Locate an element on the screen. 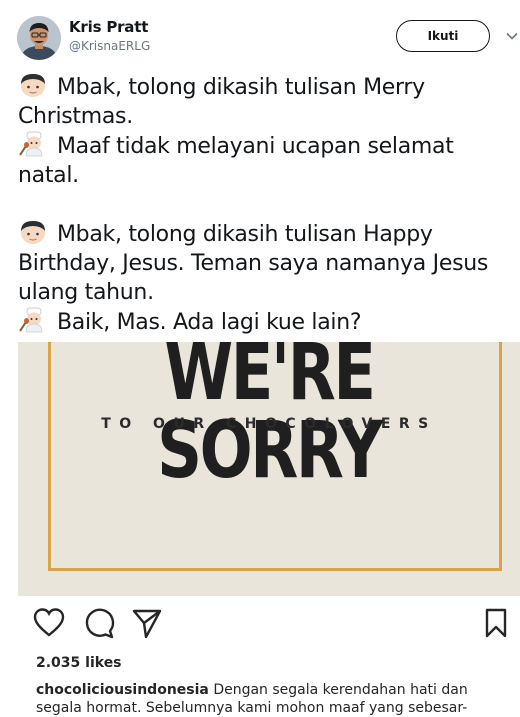 The height and width of the screenshot is (717, 520). tweet-line-text: Mbak, tolong dikasih tulisan Merry is located at coordinates (241, 87).